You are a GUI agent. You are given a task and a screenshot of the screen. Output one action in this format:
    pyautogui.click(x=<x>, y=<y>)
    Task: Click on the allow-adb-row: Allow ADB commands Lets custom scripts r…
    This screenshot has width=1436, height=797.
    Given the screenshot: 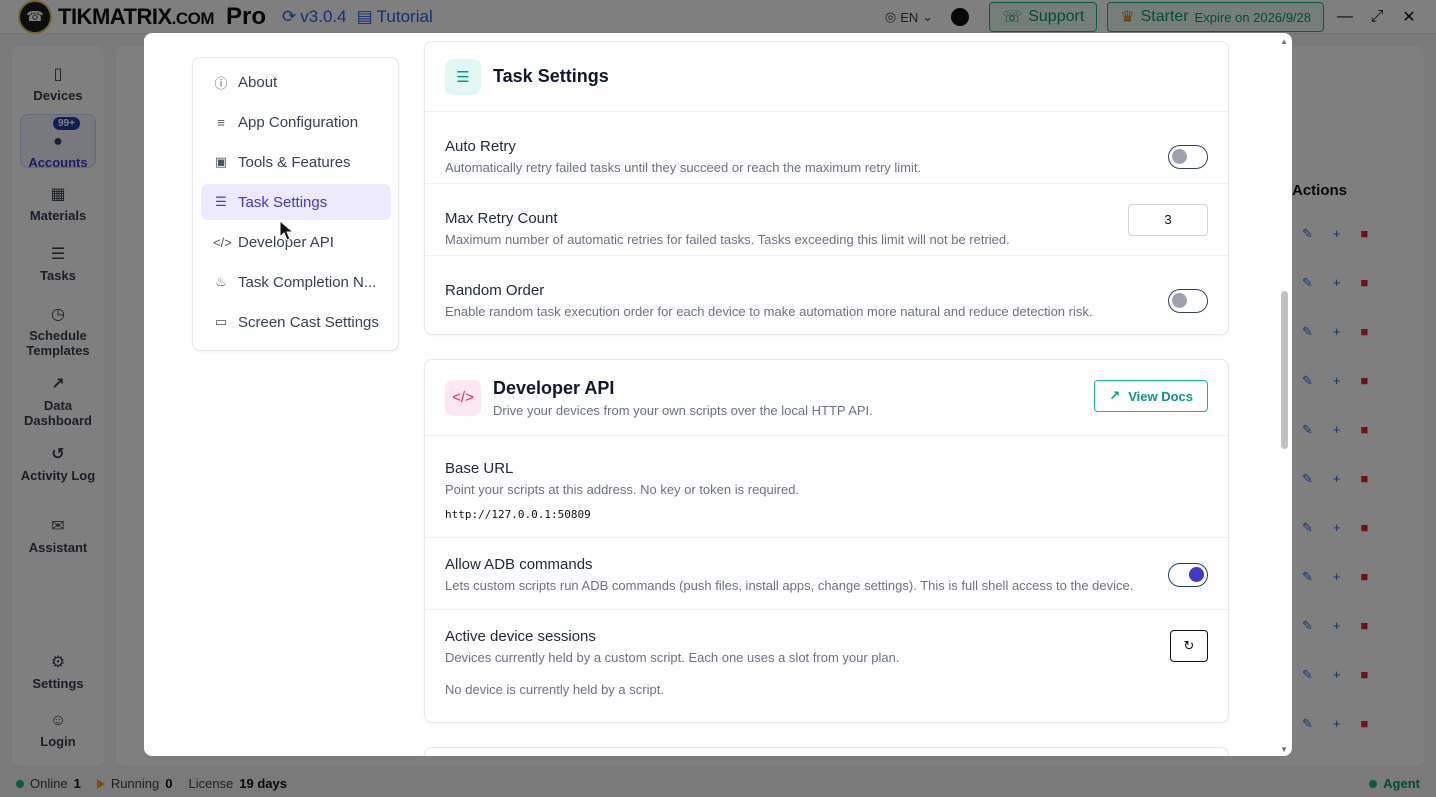 What is the action you would take?
    pyautogui.click(x=826, y=574)
    